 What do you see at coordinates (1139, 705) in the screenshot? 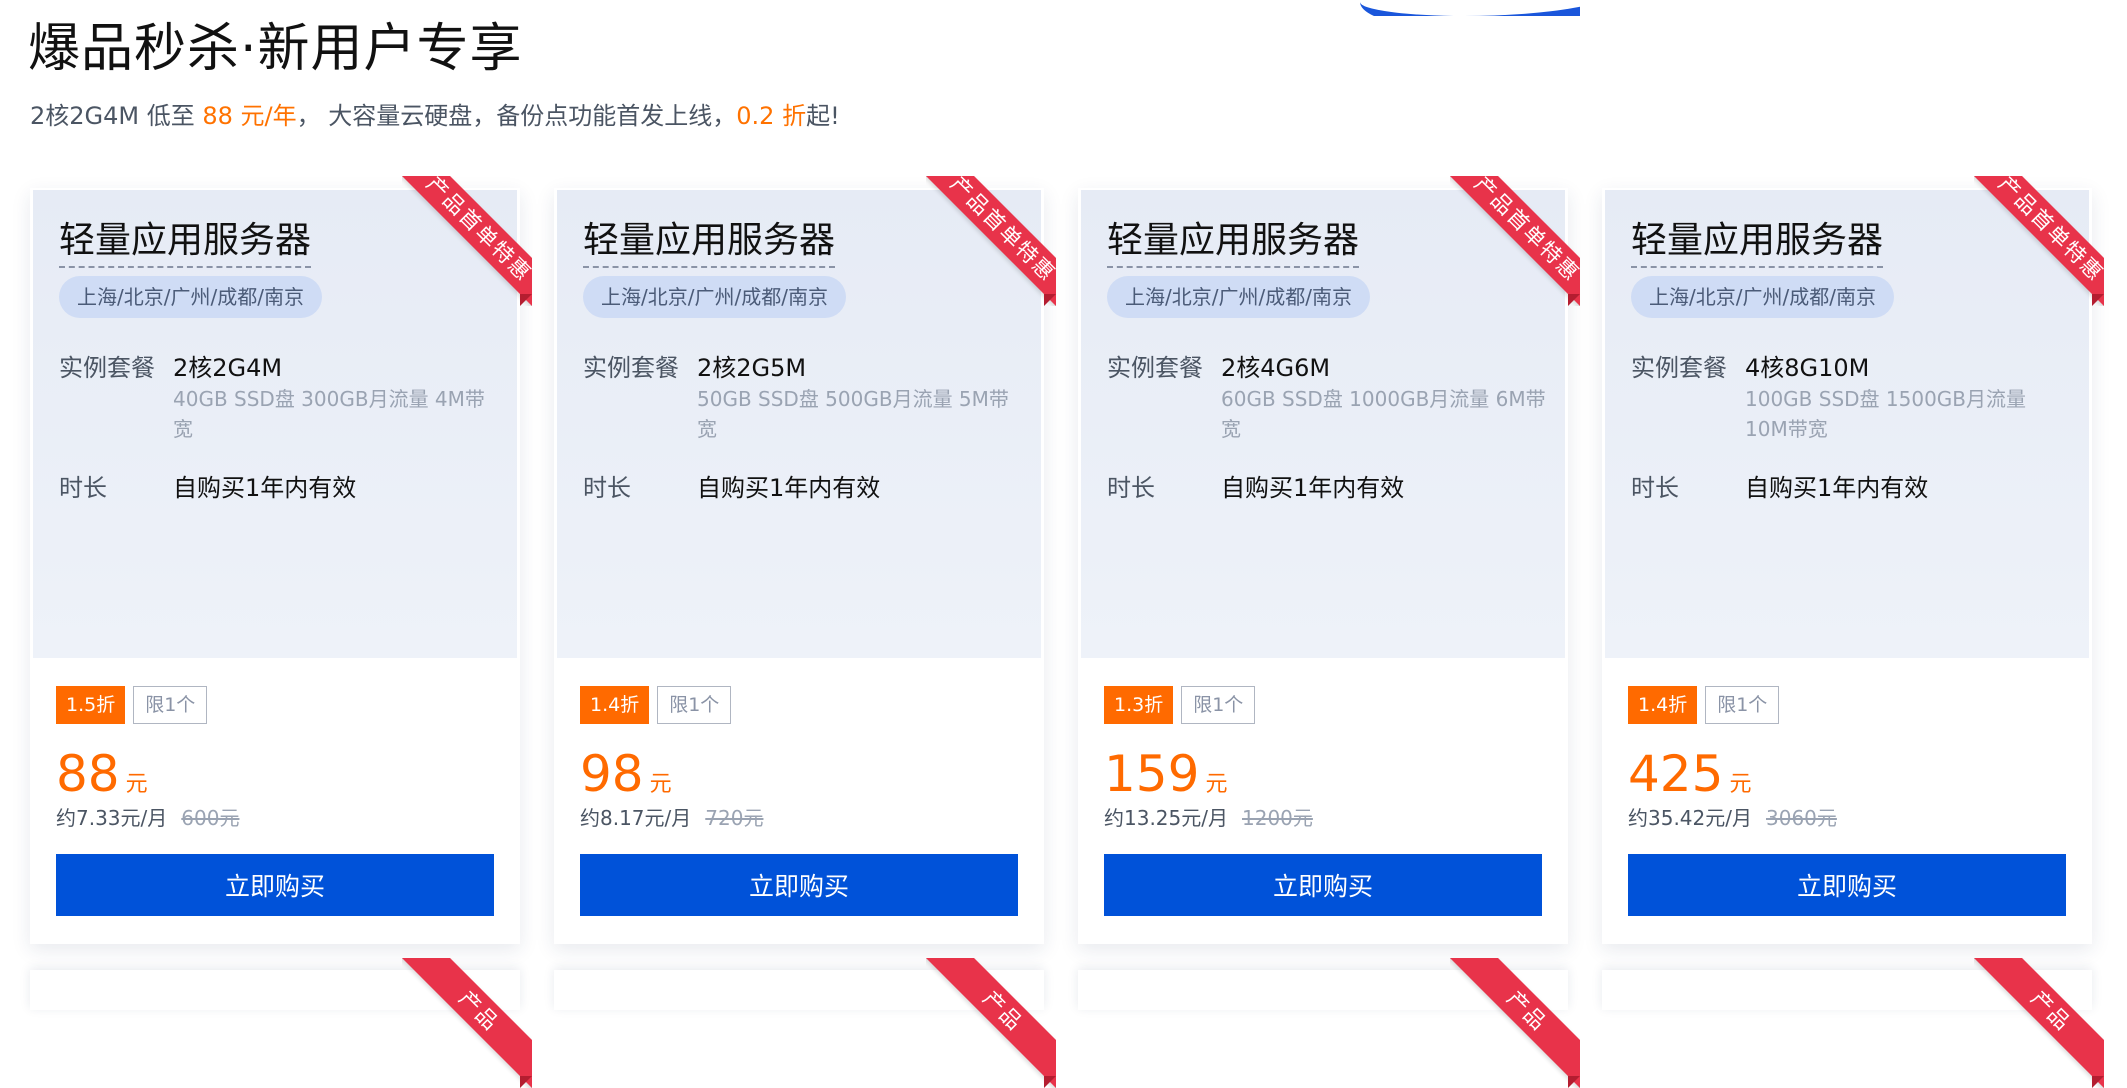
I see `discount-badge: 1.3折` at bounding box center [1139, 705].